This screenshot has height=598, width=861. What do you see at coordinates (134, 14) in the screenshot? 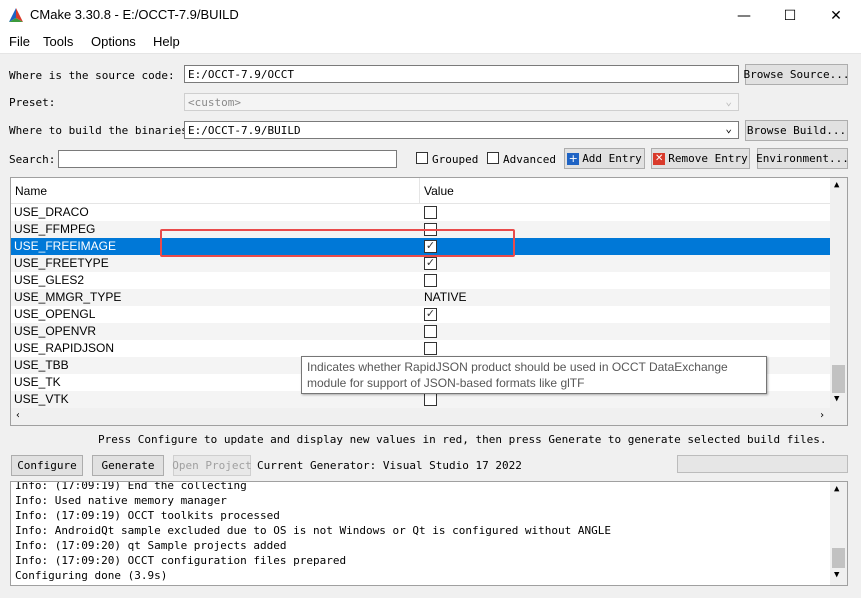
I see `window-title: CMake 3.30.8 - E:/OCCT-7.9/BUILD` at bounding box center [134, 14].